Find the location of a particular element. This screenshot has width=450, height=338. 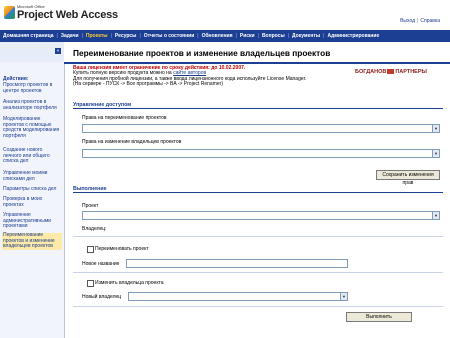

run-button: Выполнить is located at coordinates (379, 317).